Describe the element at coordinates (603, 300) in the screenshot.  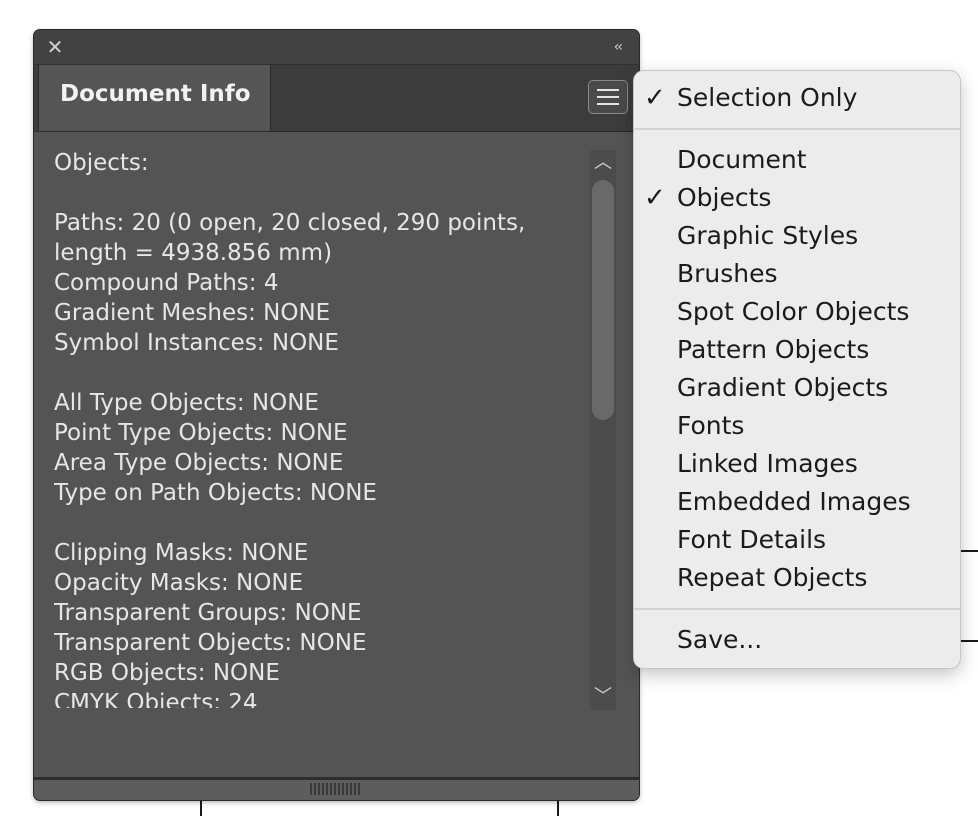
I see `scroll-thumb` at that location.